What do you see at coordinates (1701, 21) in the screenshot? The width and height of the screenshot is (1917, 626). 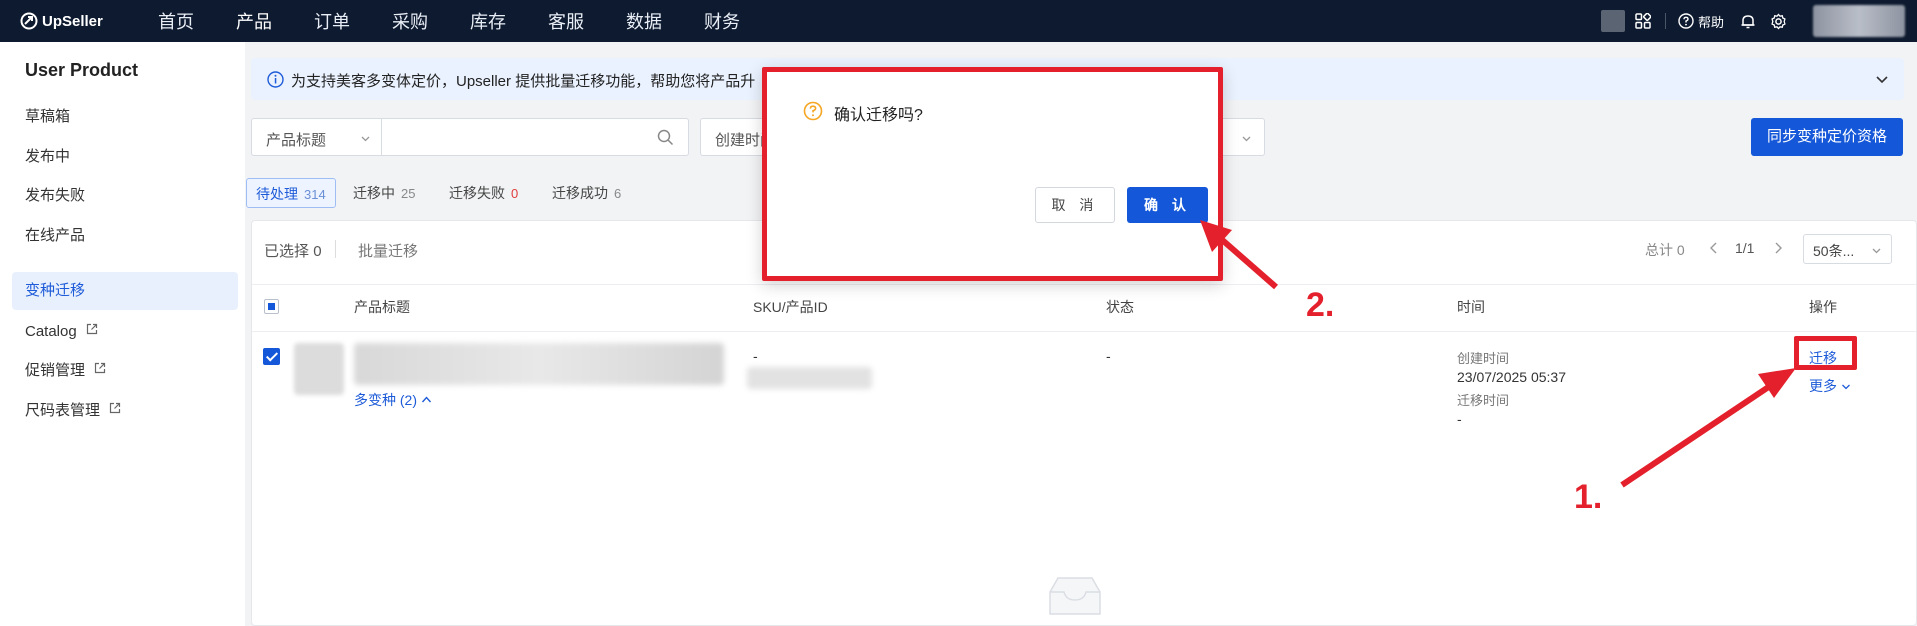 I see `help-button: 帮助` at bounding box center [1701, 21].